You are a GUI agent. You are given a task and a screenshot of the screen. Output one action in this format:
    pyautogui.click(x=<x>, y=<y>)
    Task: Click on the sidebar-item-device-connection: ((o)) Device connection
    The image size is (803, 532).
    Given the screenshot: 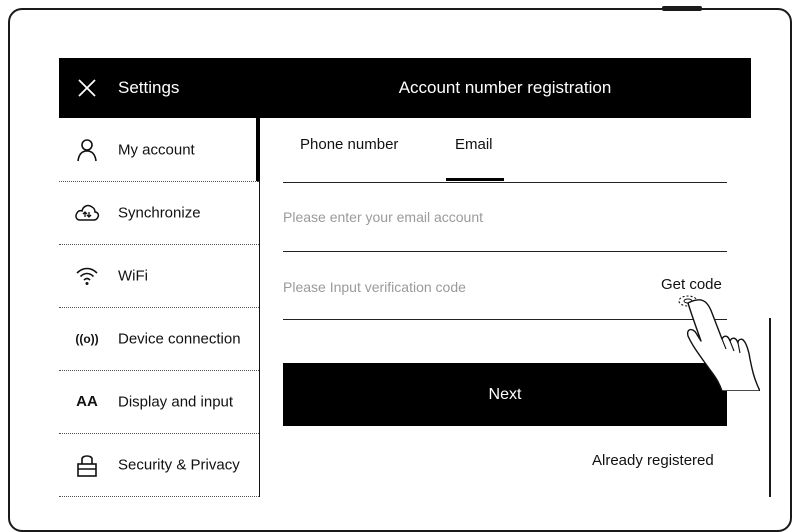 What is the action you would take?
    pyautogui.click(x=159, y=339)
    